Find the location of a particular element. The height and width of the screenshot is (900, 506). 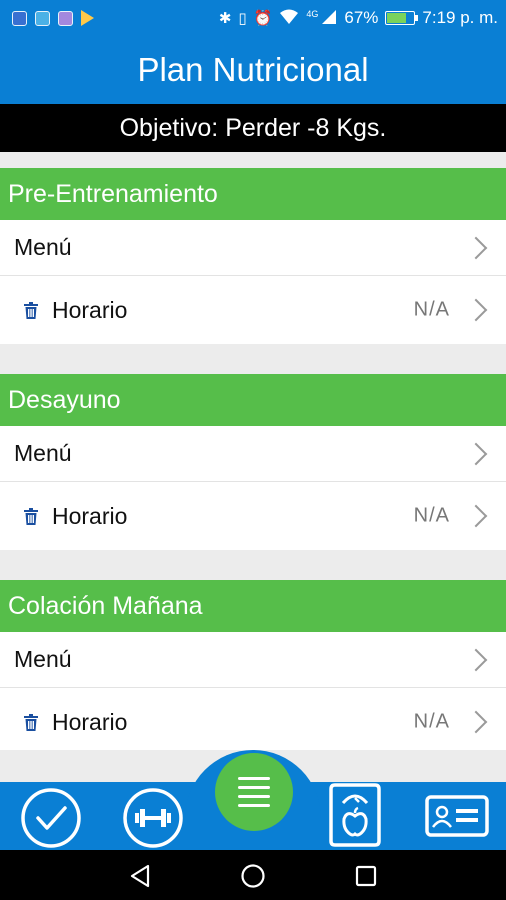

scale-apple-icon is located at coordinates (355, 815).